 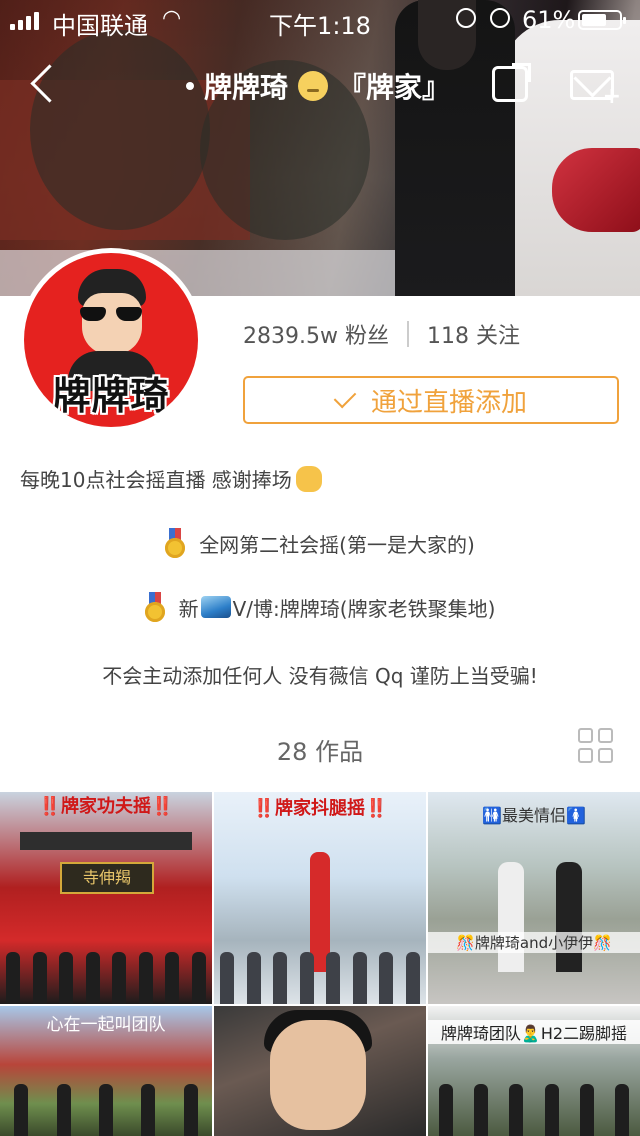 I want to click on gate-sign-text: 寺伸羯, so click(x=106, y=877).